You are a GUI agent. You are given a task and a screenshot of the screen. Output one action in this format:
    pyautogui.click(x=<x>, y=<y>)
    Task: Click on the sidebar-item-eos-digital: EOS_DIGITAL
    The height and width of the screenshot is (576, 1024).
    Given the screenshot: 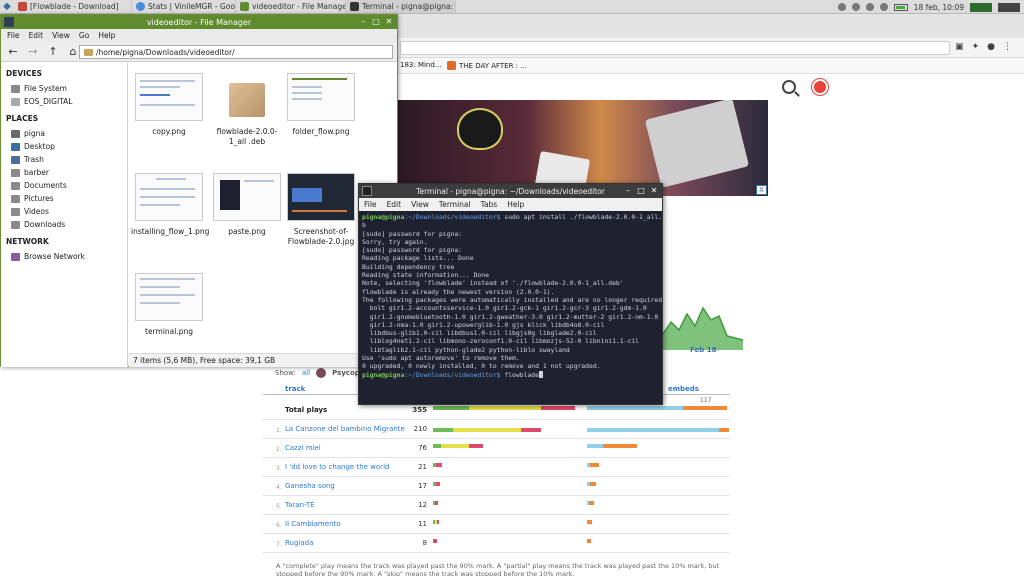 What is the action you would take?
    pyautogui.click(x=64, y=101)
    